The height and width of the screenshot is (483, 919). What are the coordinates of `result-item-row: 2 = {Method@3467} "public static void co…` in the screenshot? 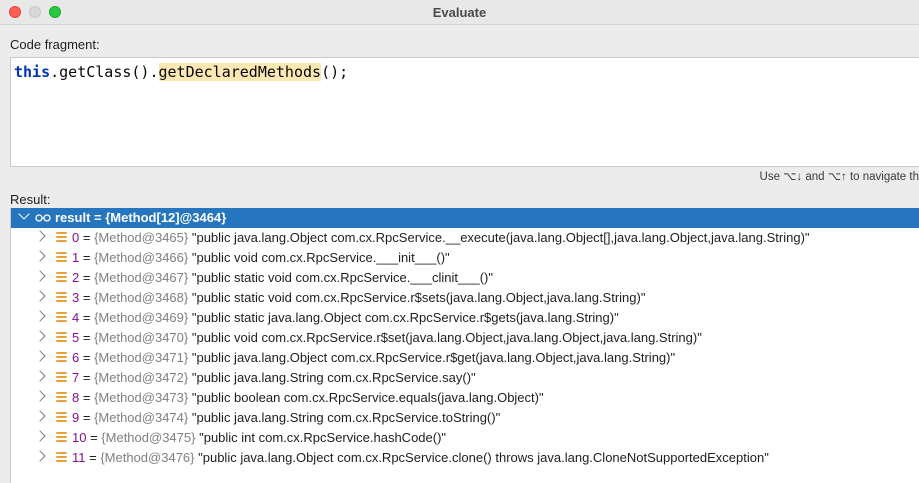 It's located at (465, 278).